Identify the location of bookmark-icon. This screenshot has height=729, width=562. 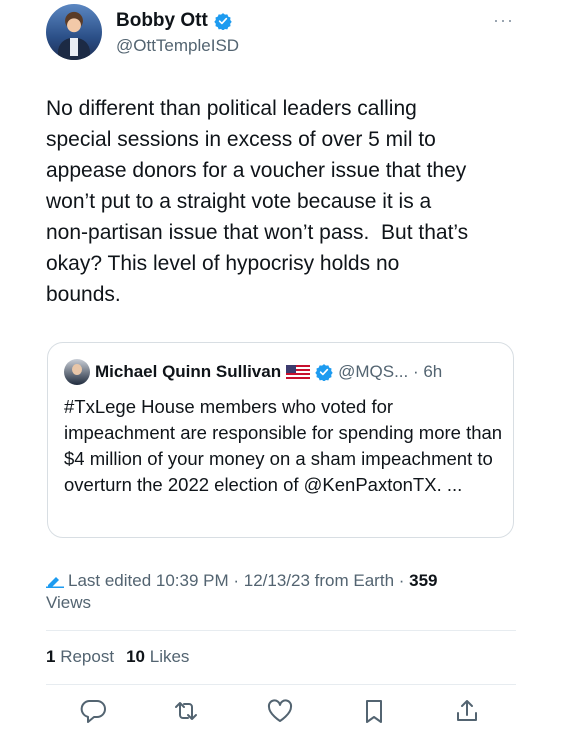
(374, 711).